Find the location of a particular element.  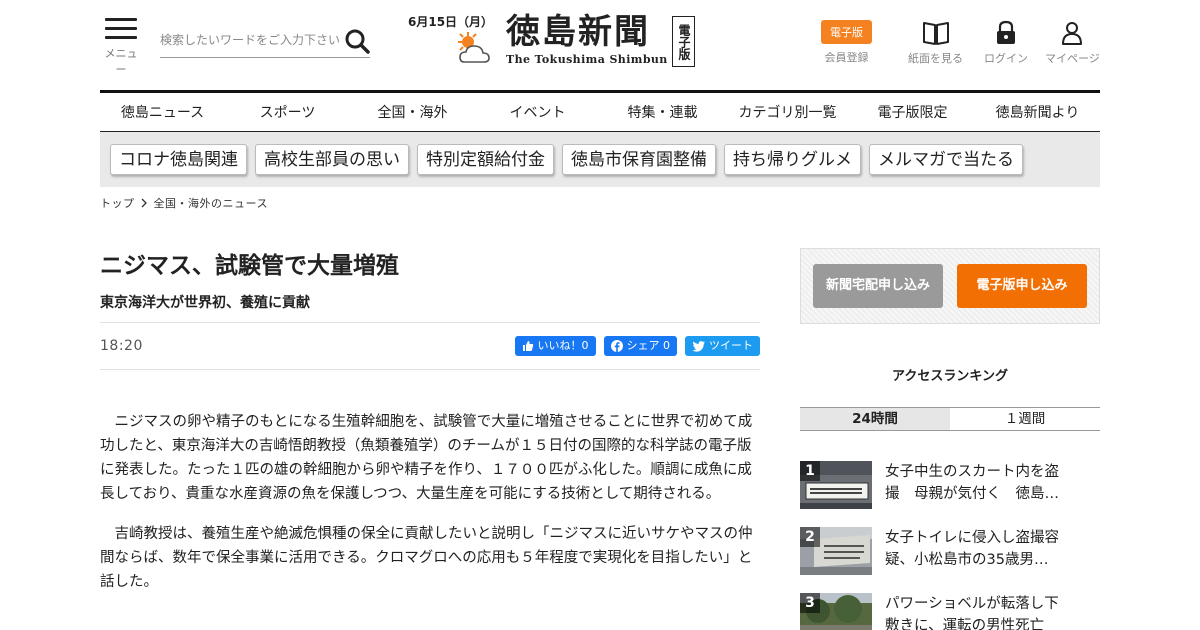

share-count: シェア 0 is located at coordinates (648, 345).